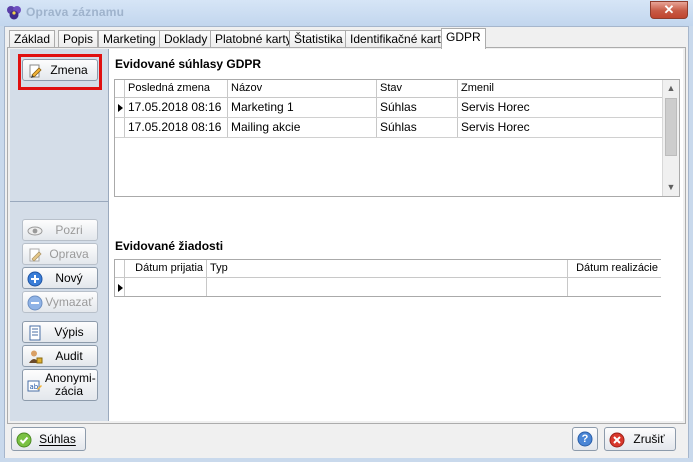  Describe the element at coordinates (649, 439) in the screenshot. I see `cancel-label: Zrušiť` at that location.